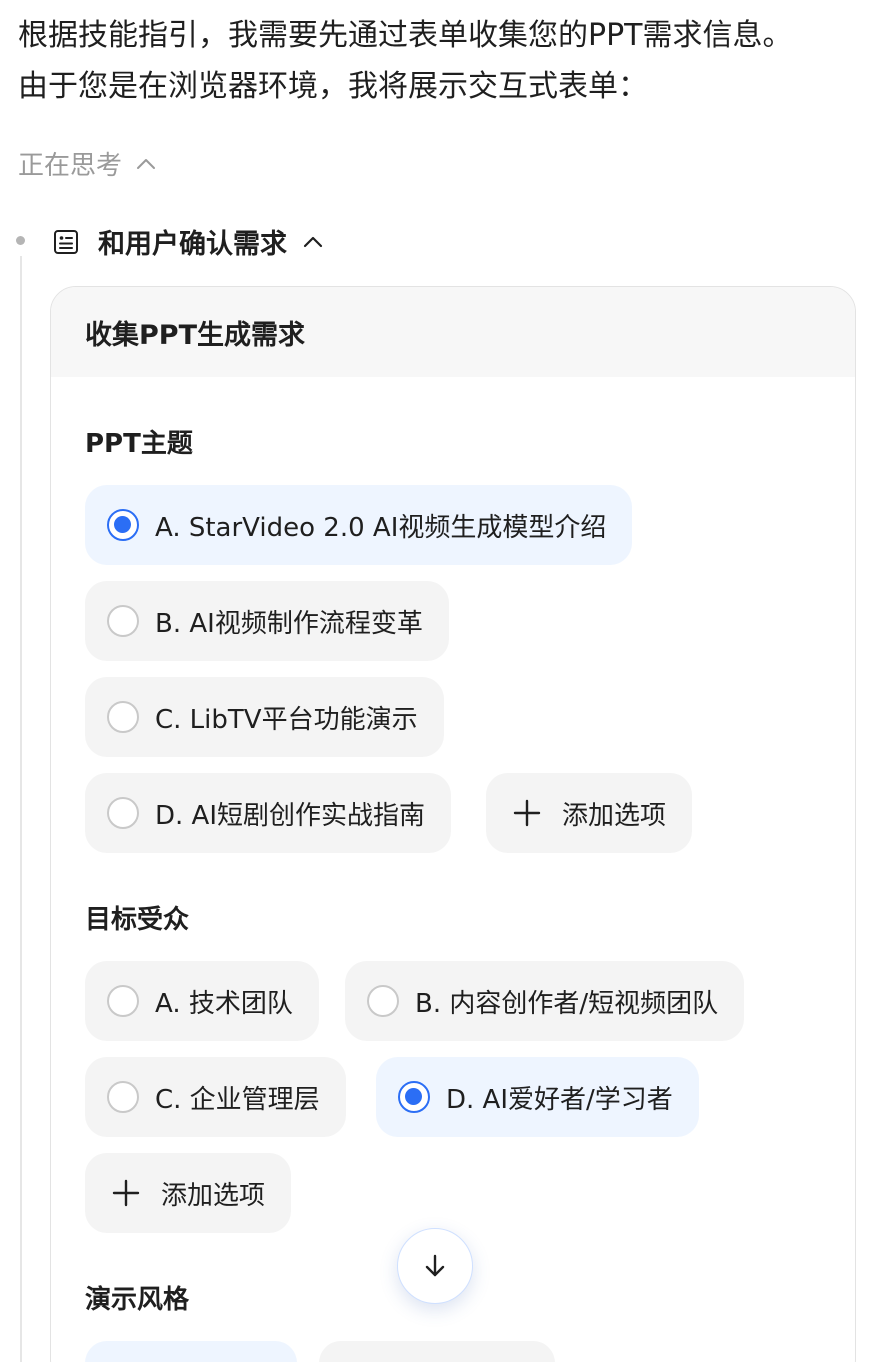 The image size is (872, 1362). I want to click on option-label: C. 企业管理层, so click(237, 1099).